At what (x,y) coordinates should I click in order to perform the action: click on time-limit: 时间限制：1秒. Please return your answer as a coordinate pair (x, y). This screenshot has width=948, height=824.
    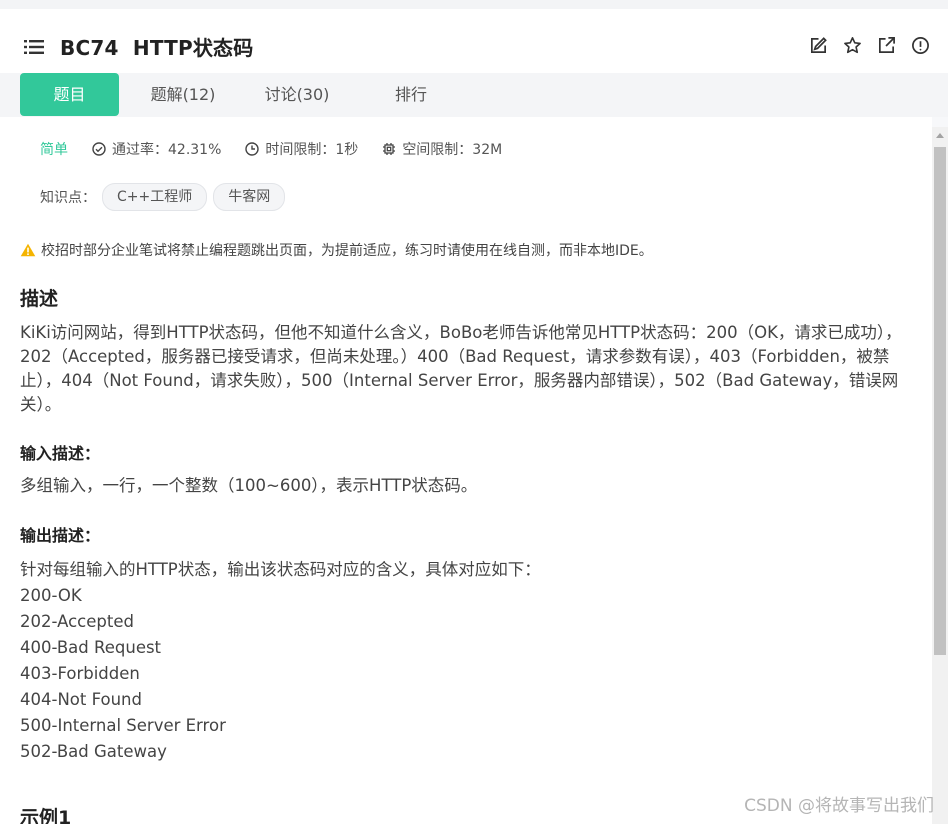
    Looking at the image, I should click on (301, 149).